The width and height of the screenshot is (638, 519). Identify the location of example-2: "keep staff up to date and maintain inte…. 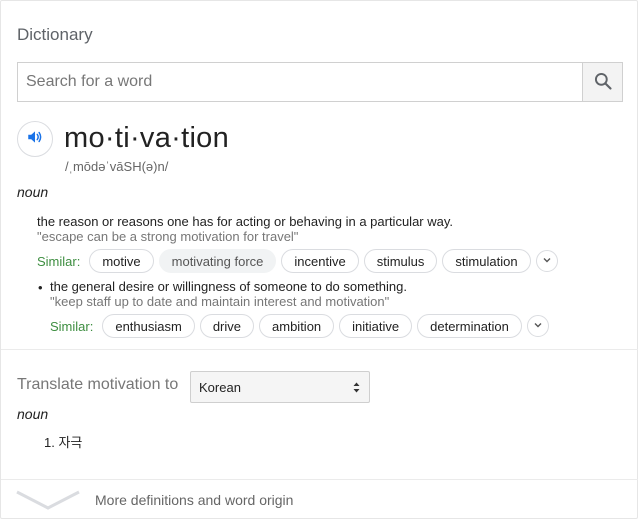
(220, 301).